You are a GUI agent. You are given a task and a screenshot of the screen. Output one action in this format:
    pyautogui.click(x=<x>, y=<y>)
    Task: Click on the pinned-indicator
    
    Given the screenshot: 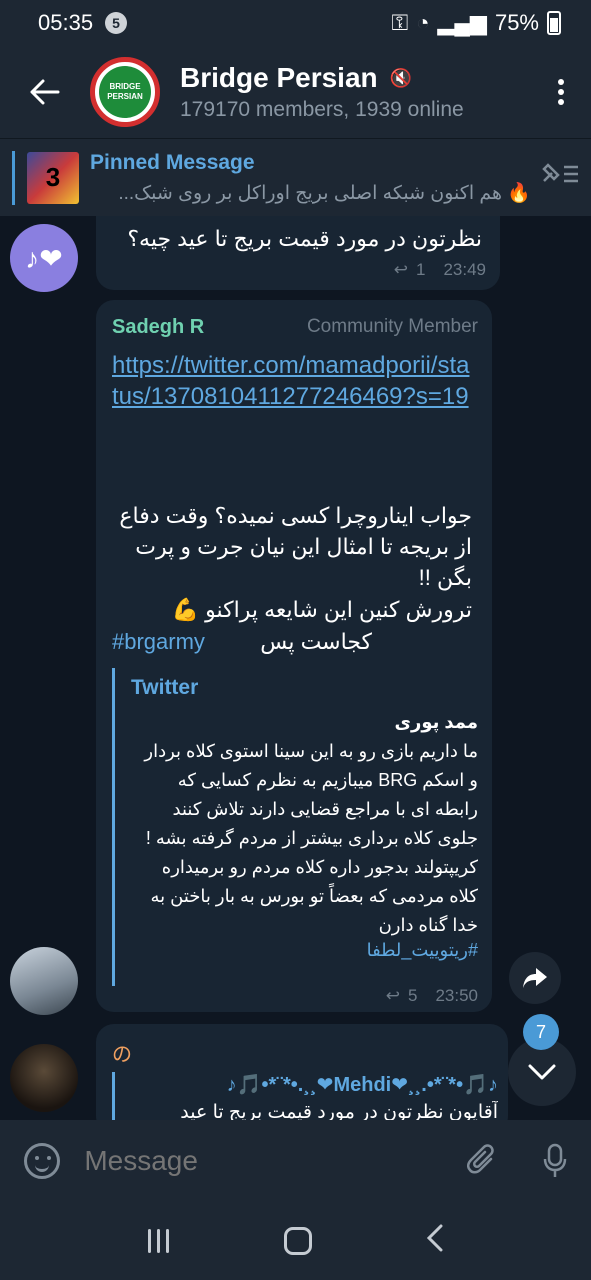 What is the action you would take?
    pyautogui.click(x=13, y=177)
    